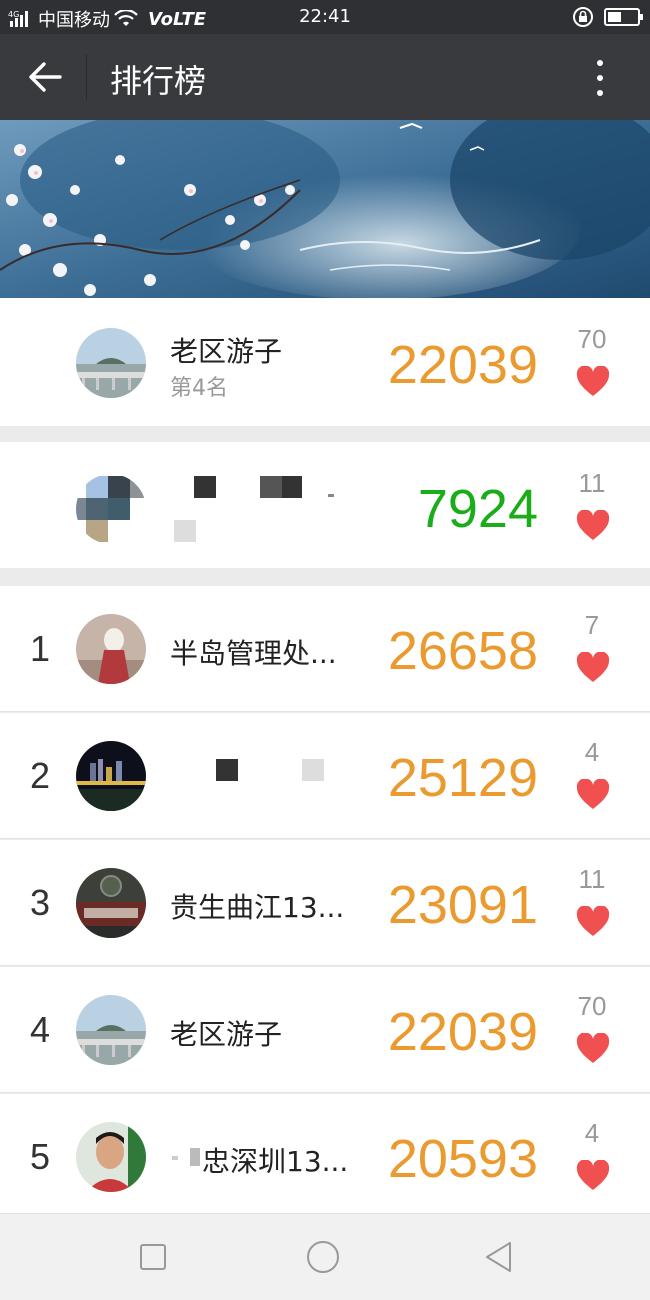 The image size is (650, 1300). I want to click on system-nav-bar, so click(325, 1257).